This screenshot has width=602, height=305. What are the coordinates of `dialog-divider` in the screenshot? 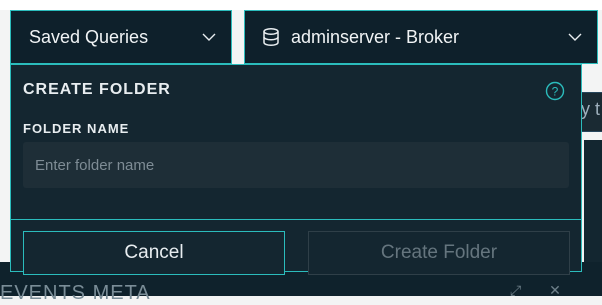 It's located at (296, 219).